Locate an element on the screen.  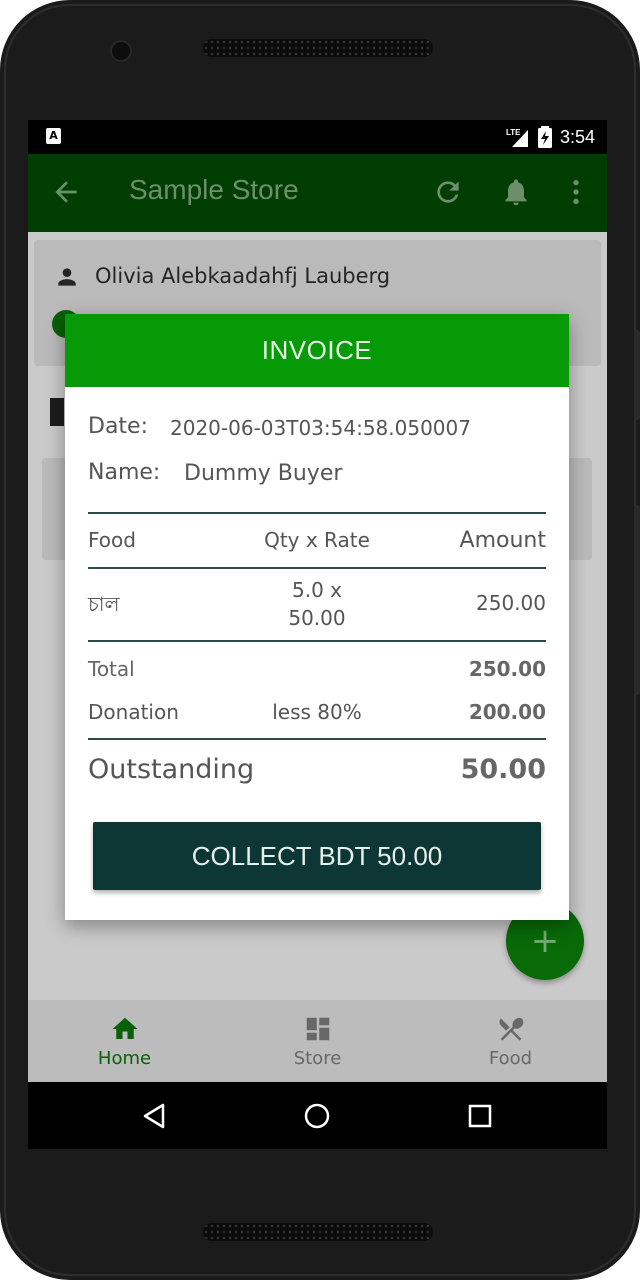
item-qty: 5.0 x is located at coordinates (317, 590).